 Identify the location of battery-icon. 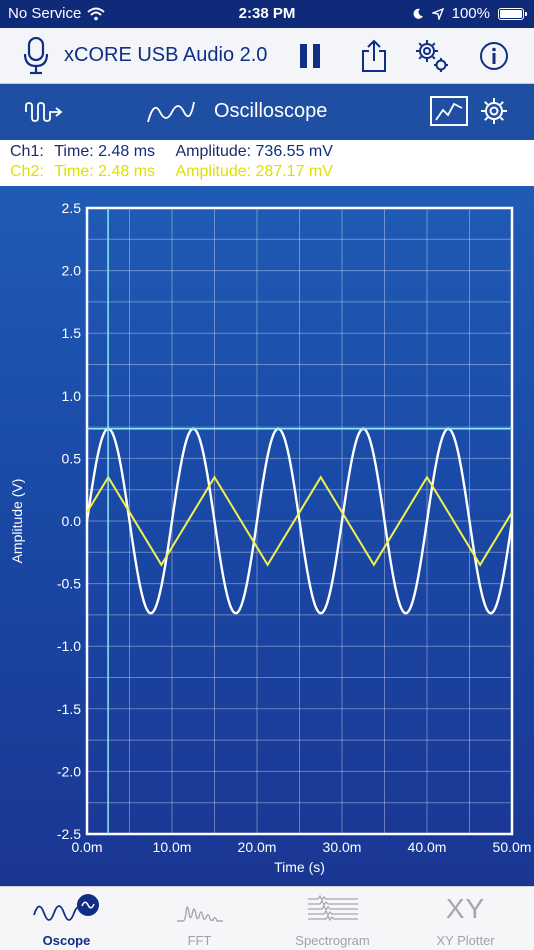
(512, 13).